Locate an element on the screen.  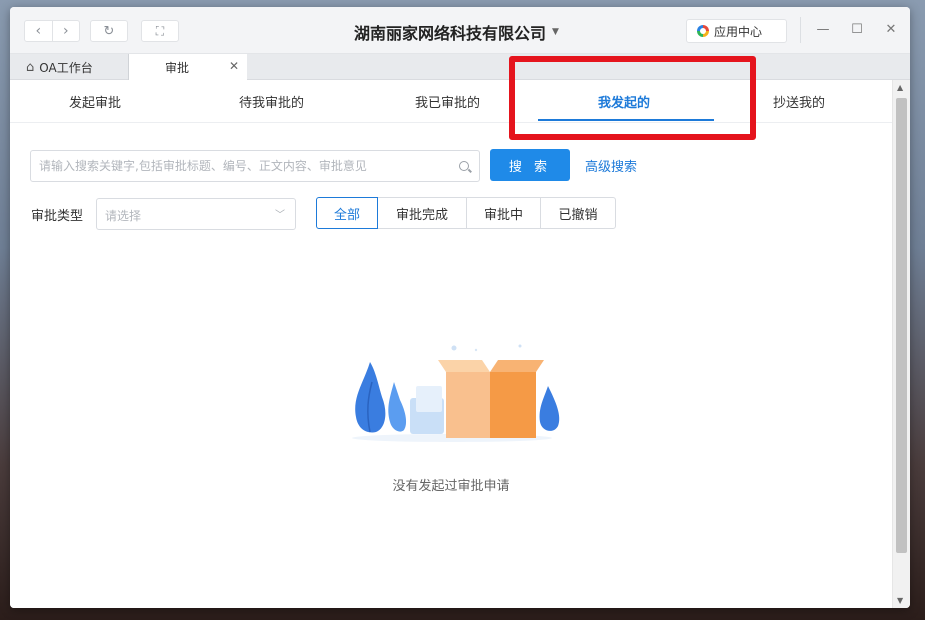
search-input is located at coordinates (255, 166).